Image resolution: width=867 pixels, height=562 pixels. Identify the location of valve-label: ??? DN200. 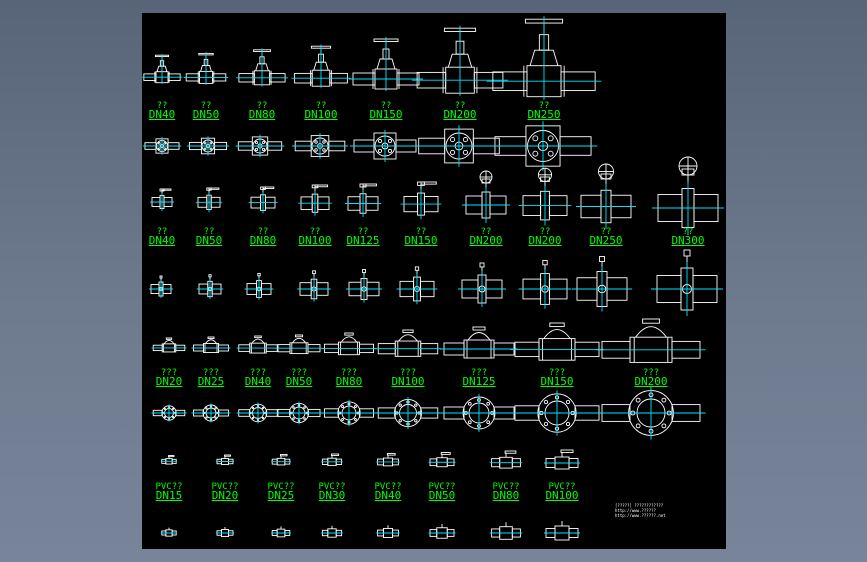
(650, 377).